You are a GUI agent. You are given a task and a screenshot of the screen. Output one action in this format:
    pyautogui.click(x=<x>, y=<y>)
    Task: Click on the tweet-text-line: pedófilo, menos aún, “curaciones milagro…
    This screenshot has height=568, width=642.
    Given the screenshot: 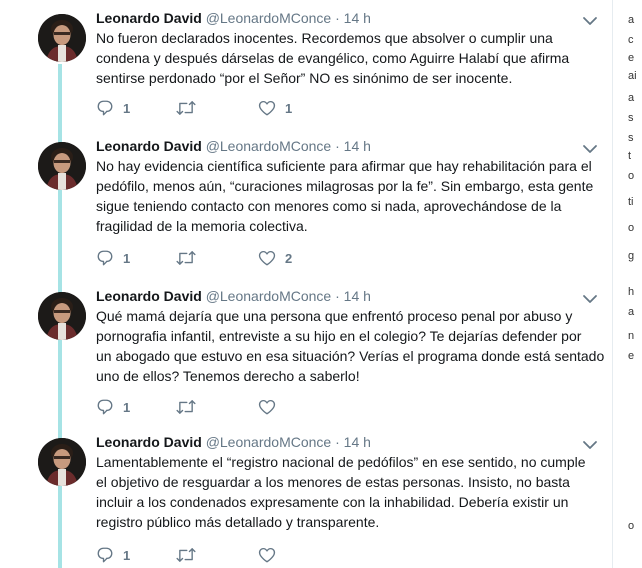 What is the action you would take?
    pyautogui.click(x=345, y=186)
    